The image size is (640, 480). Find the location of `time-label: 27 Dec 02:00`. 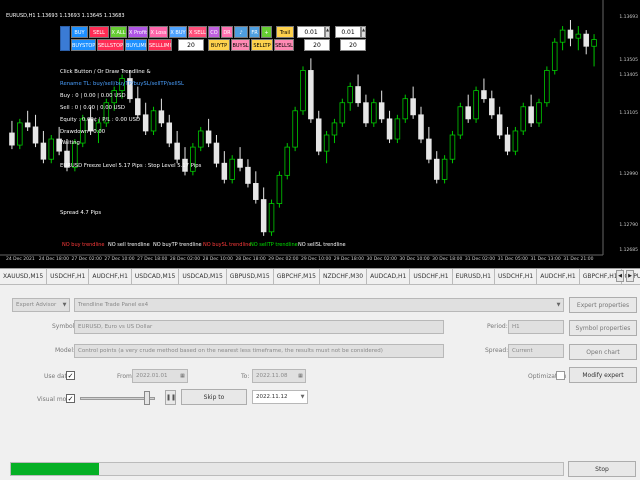

time-label: 27 Dec 02:00 is located at coordinates (86, 259).